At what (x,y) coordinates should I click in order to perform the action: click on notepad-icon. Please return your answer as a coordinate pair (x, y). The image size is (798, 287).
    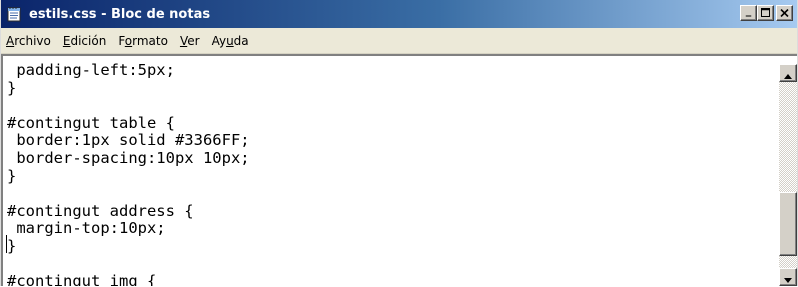
    Looking at the image, I should click on (14, 14).